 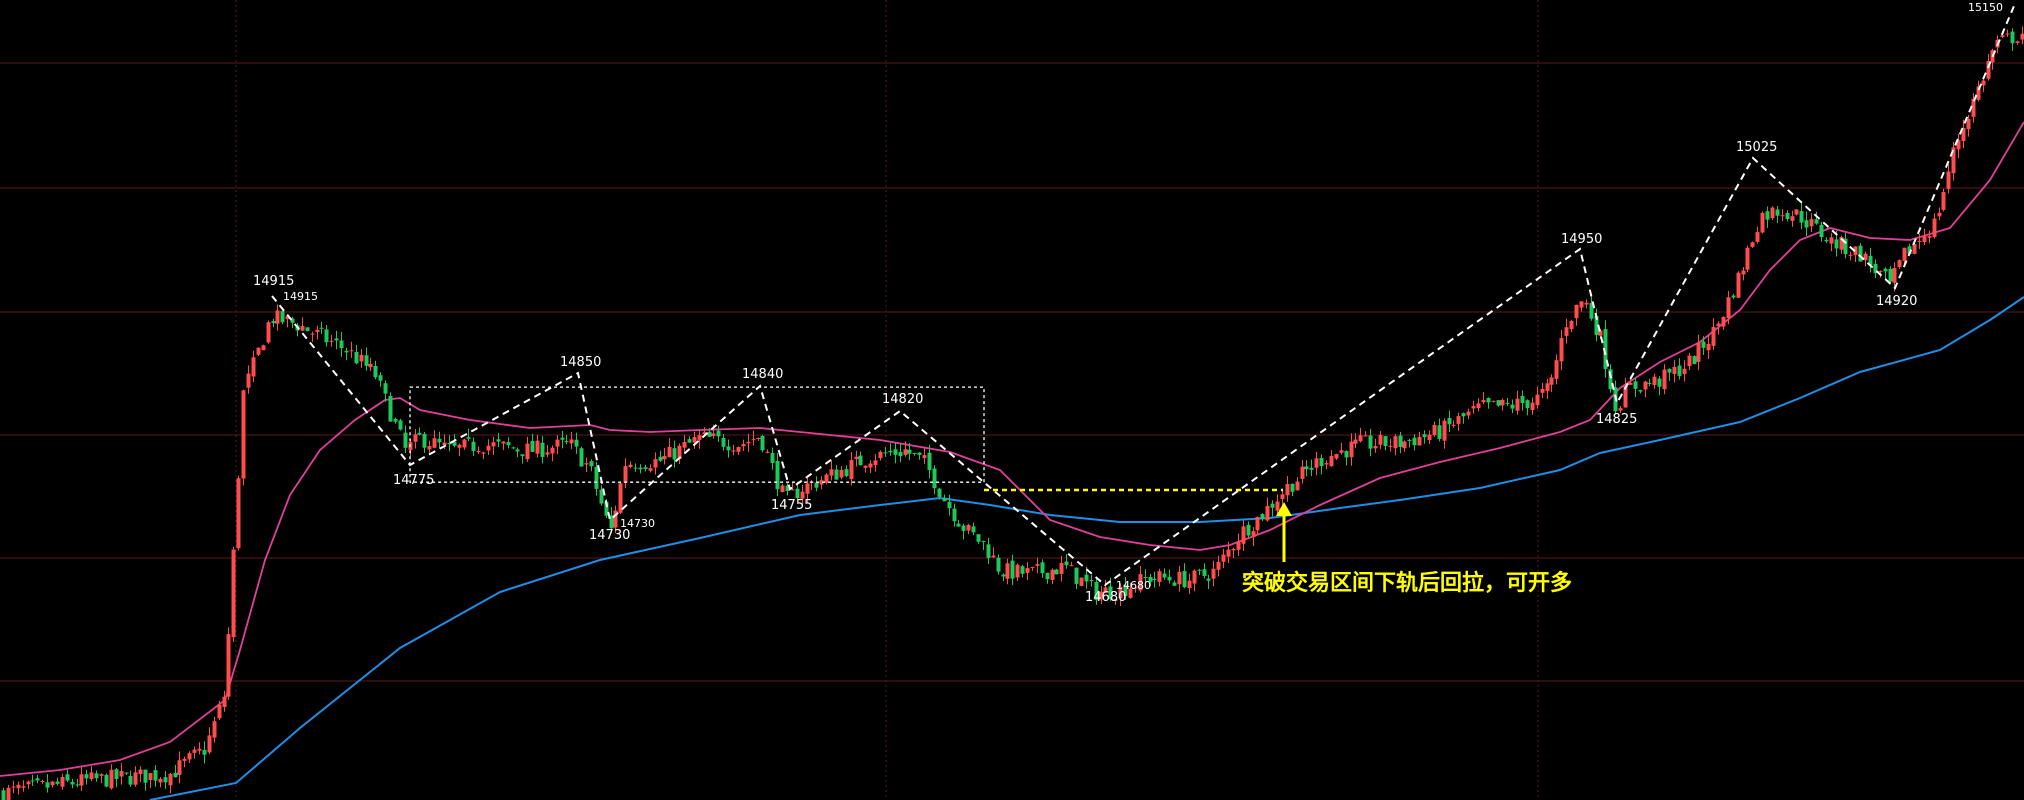 I want to click on label-14915: 14915, so click(x=273, y=281).